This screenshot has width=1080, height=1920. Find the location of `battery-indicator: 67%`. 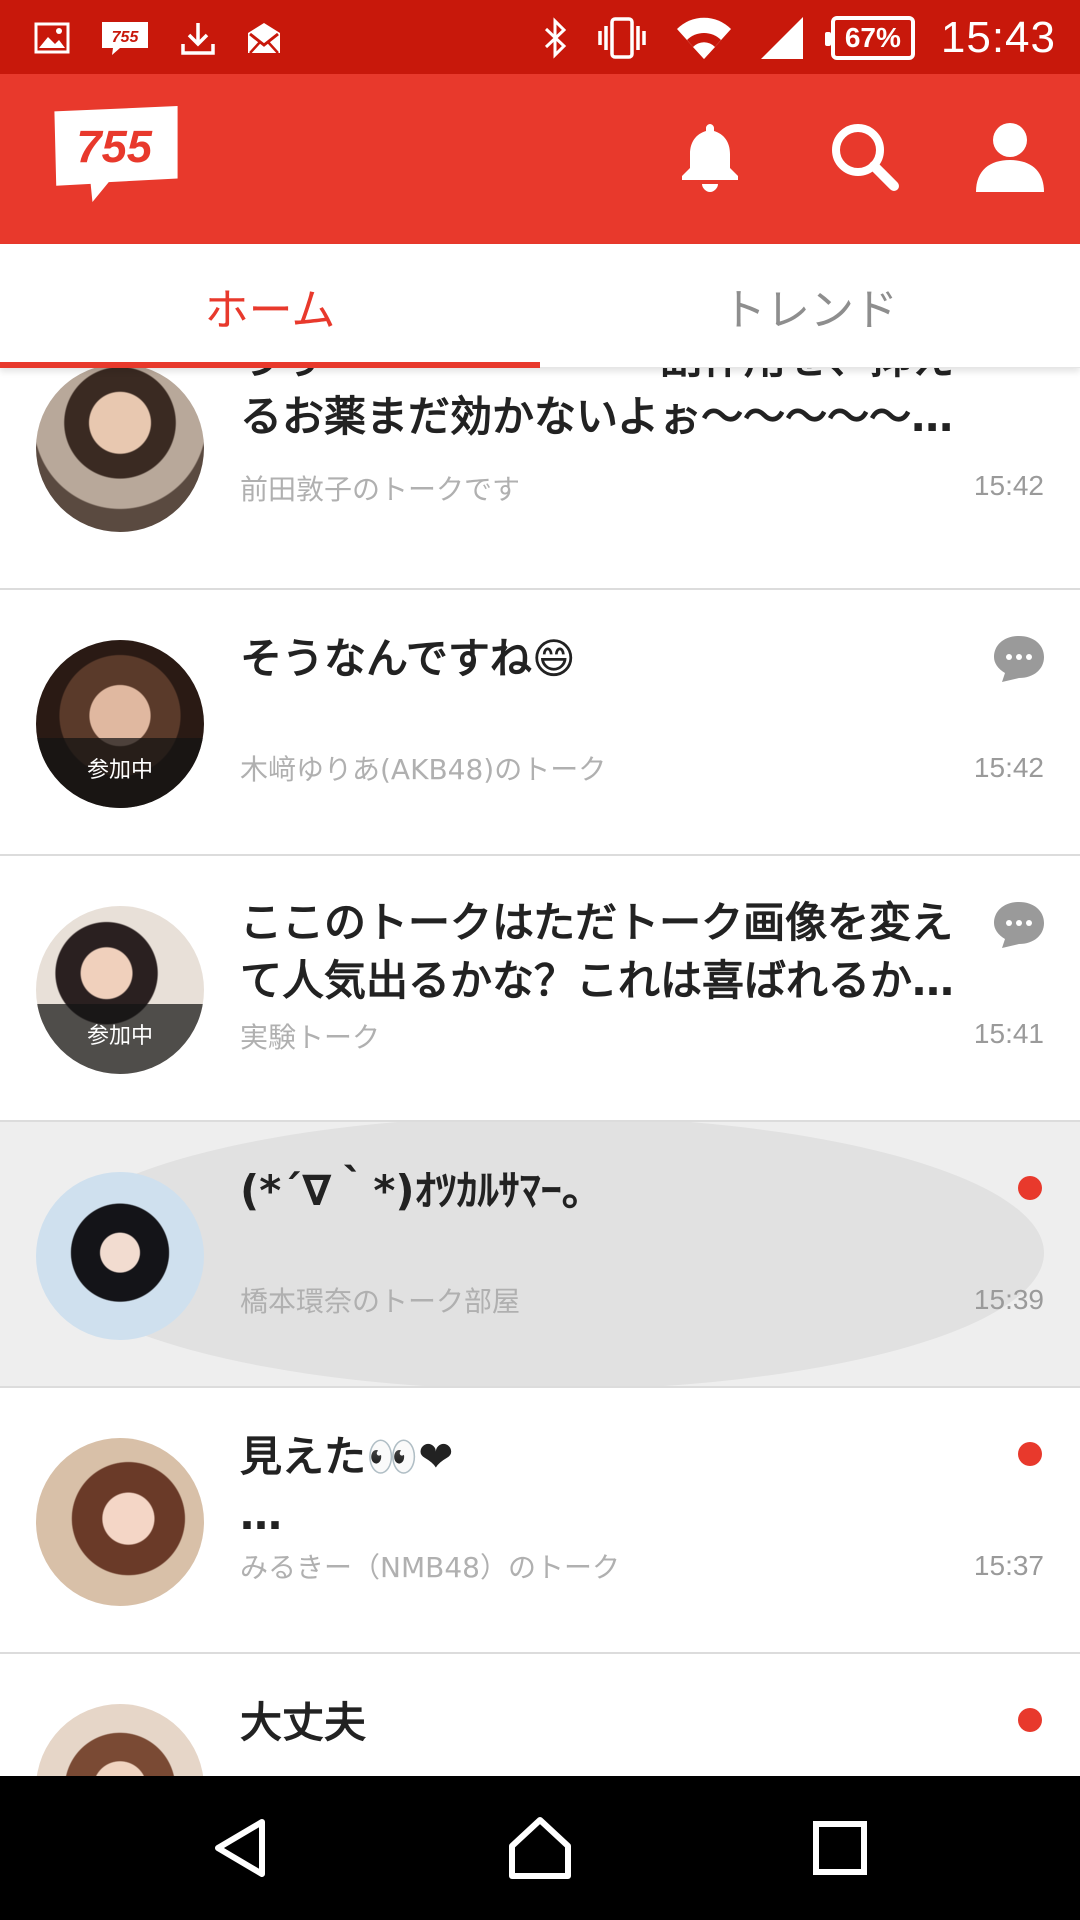

battery-indicator: 67% is located at coordinates (869, 38).